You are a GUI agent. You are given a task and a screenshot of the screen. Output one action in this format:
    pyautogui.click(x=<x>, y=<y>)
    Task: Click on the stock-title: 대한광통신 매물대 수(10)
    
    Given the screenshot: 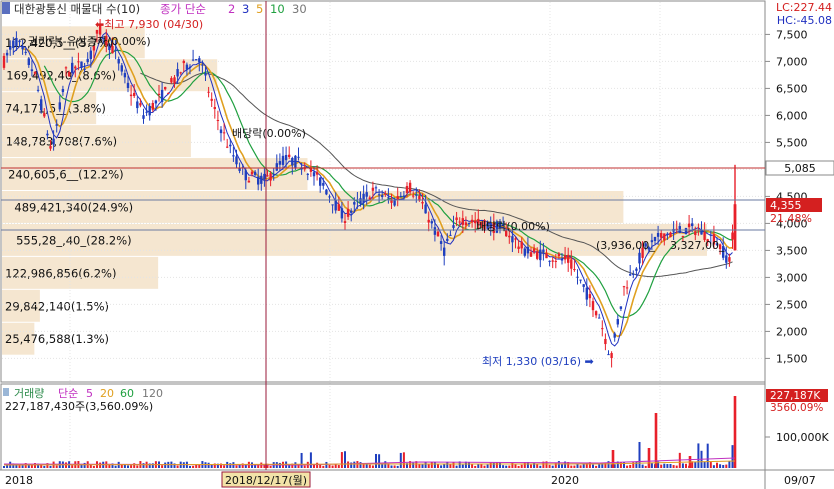 What is the action you would take?
    pyautogui.click(x=77, y=9)
    